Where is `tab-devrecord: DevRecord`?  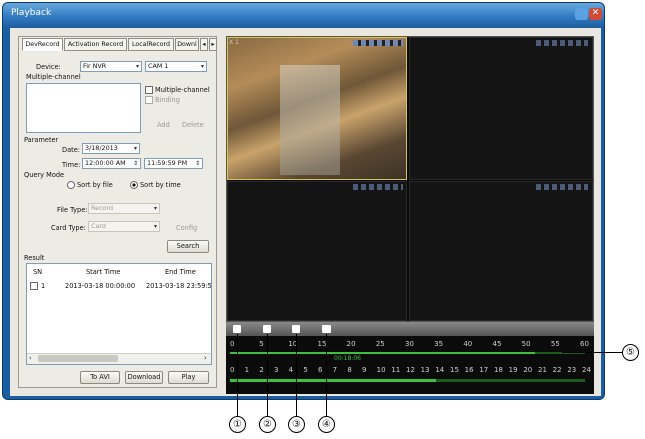 tab-devrecord: DevRecord is located at coordinates (42, 44).